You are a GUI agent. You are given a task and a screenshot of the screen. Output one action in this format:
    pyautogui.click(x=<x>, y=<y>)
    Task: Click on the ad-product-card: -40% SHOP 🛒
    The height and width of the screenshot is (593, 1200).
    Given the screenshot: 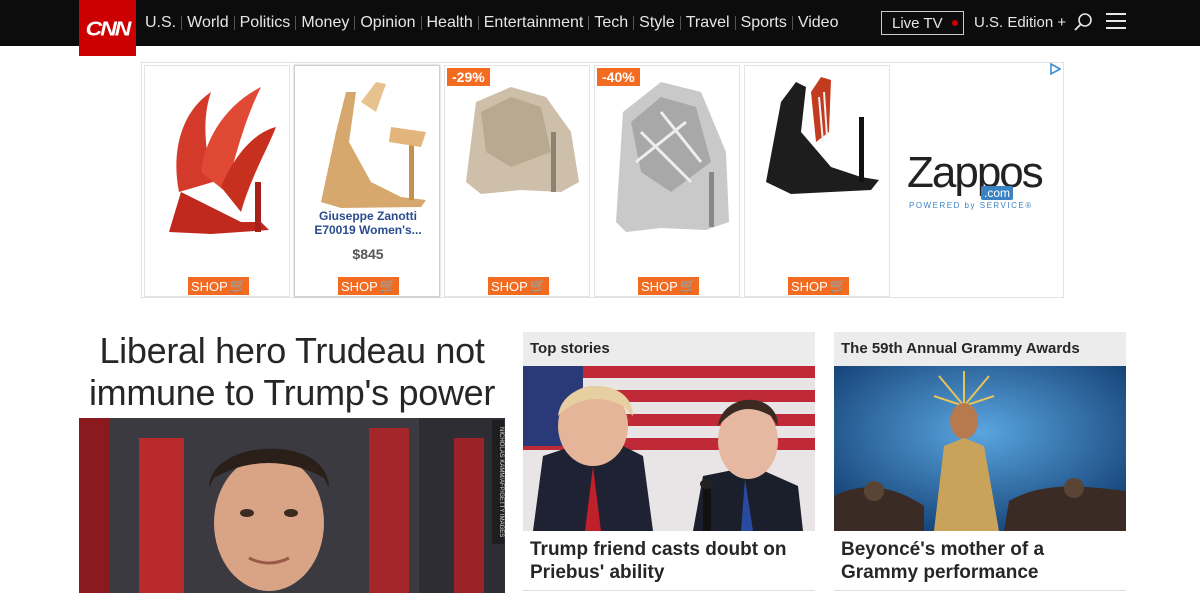 What is the action you would take?
    pyautogui.click(x=667, y=181)
    